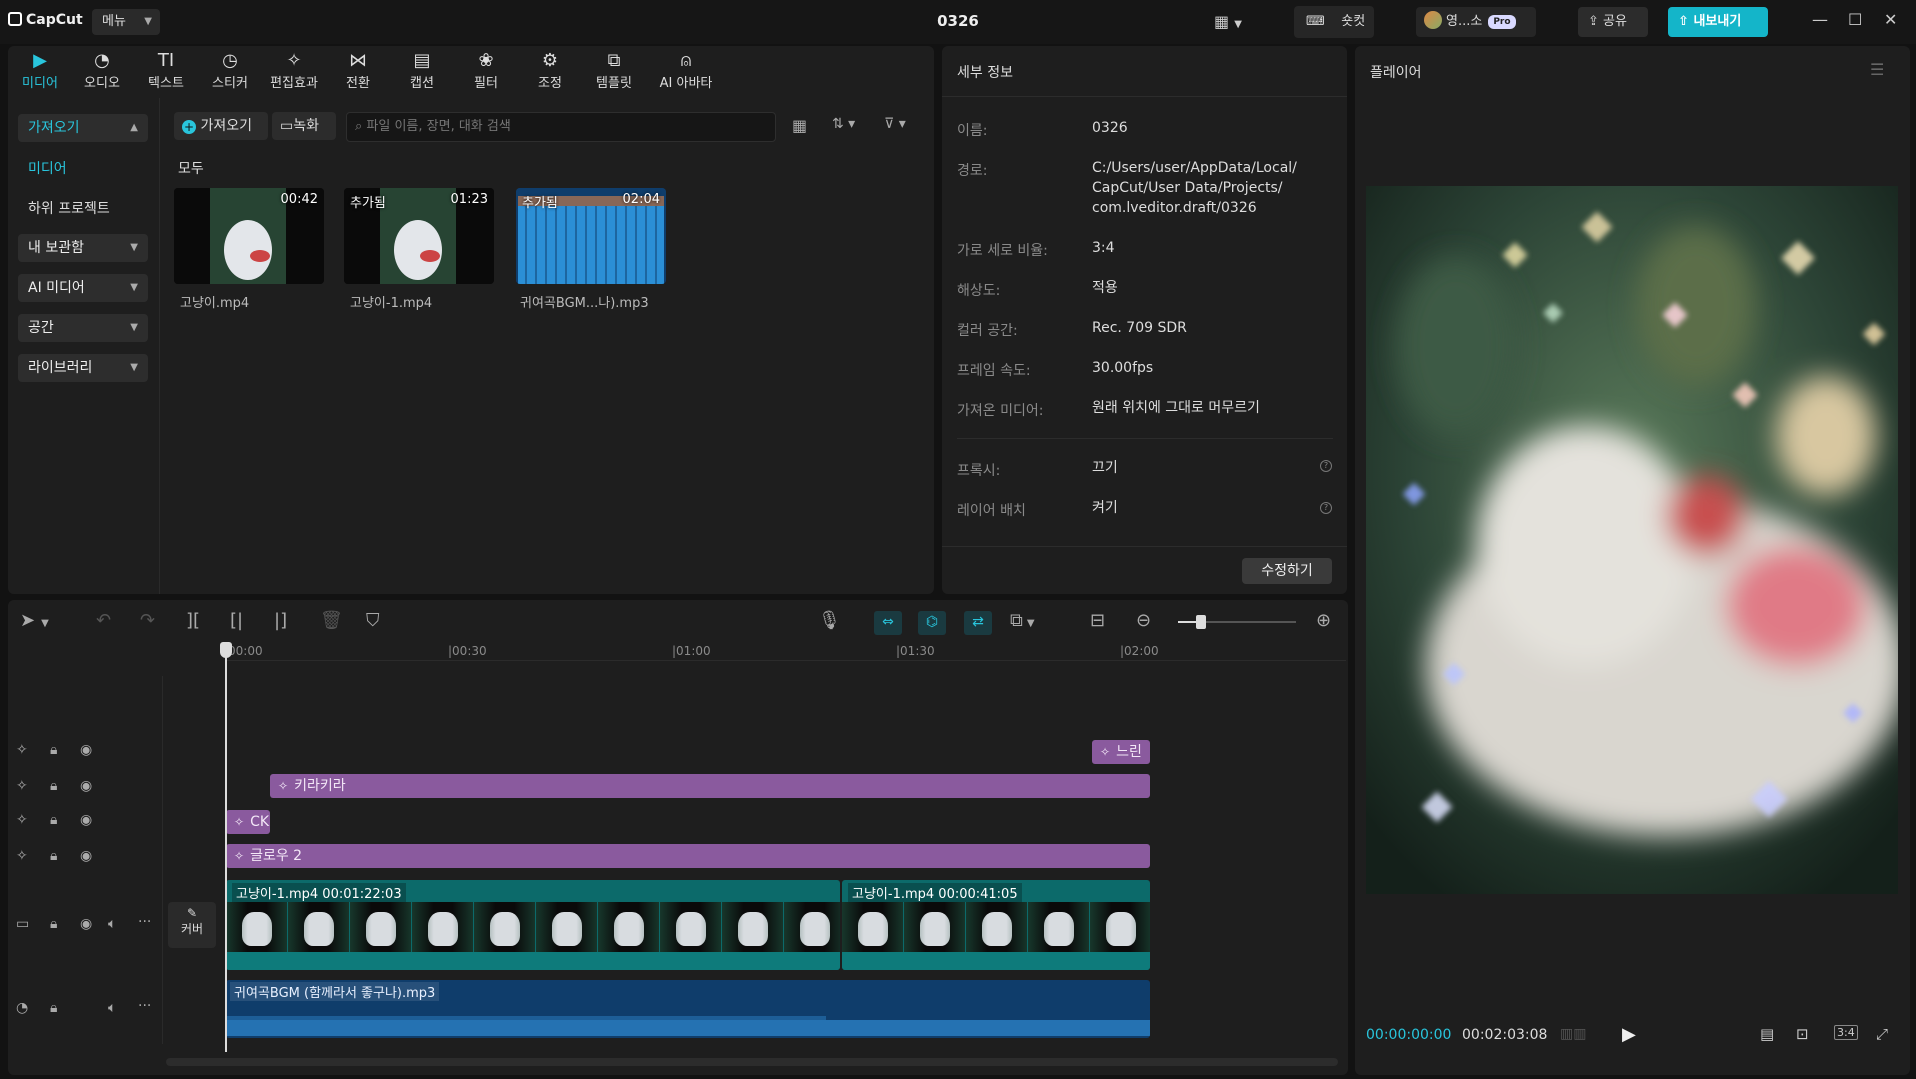  Describe the element at coordinates (1201, 622) in the screenshot. I see `zoom-slider-handle` at that location.